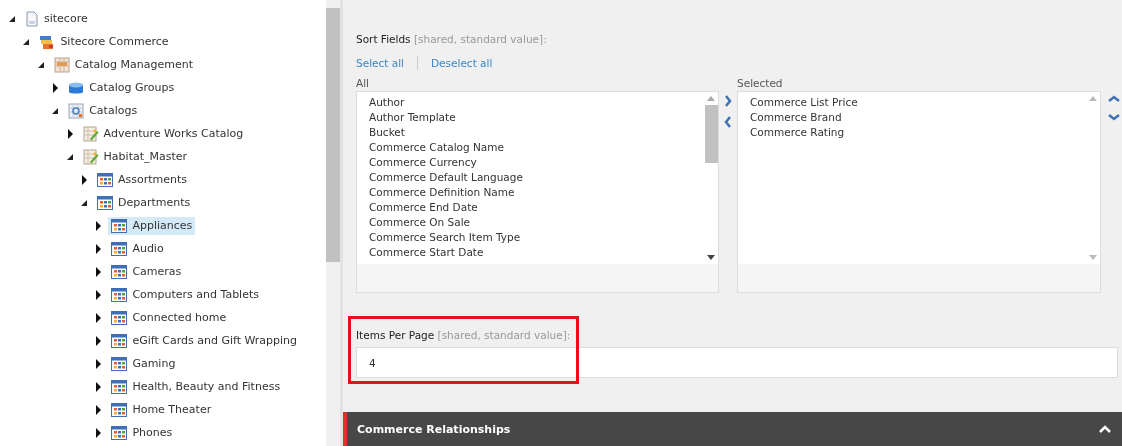 Image resolution: width=1122 pixels, height=446 pixels. What do you see at coordinates (104, 41) in the screenshot?
I see `tree-item: Sitecore Commerce` at bounding box center [104, 41].